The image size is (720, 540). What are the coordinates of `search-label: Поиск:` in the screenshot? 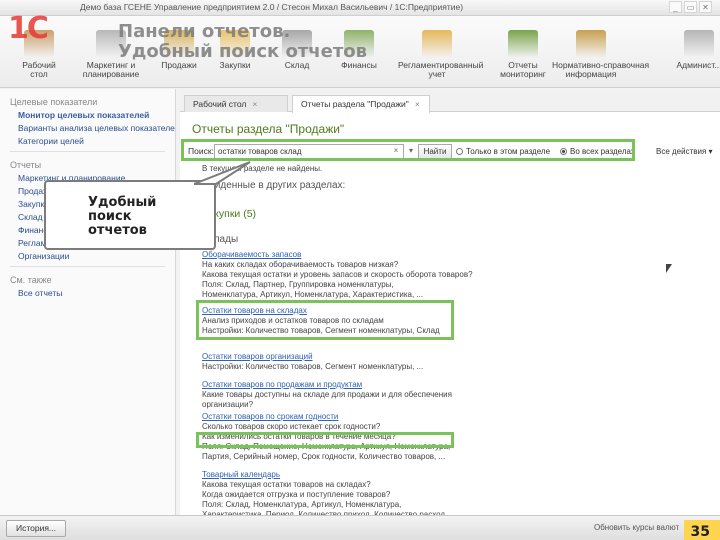 It's located at (201, 151).